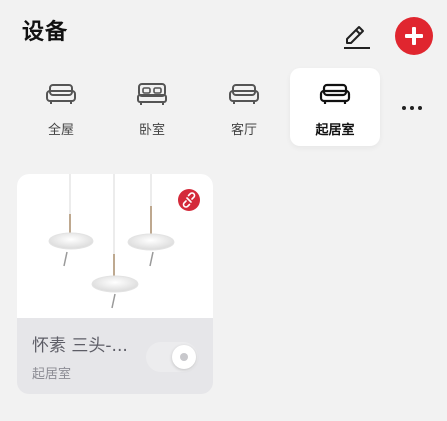  I want to click on add-device-button, so click(414, 36).